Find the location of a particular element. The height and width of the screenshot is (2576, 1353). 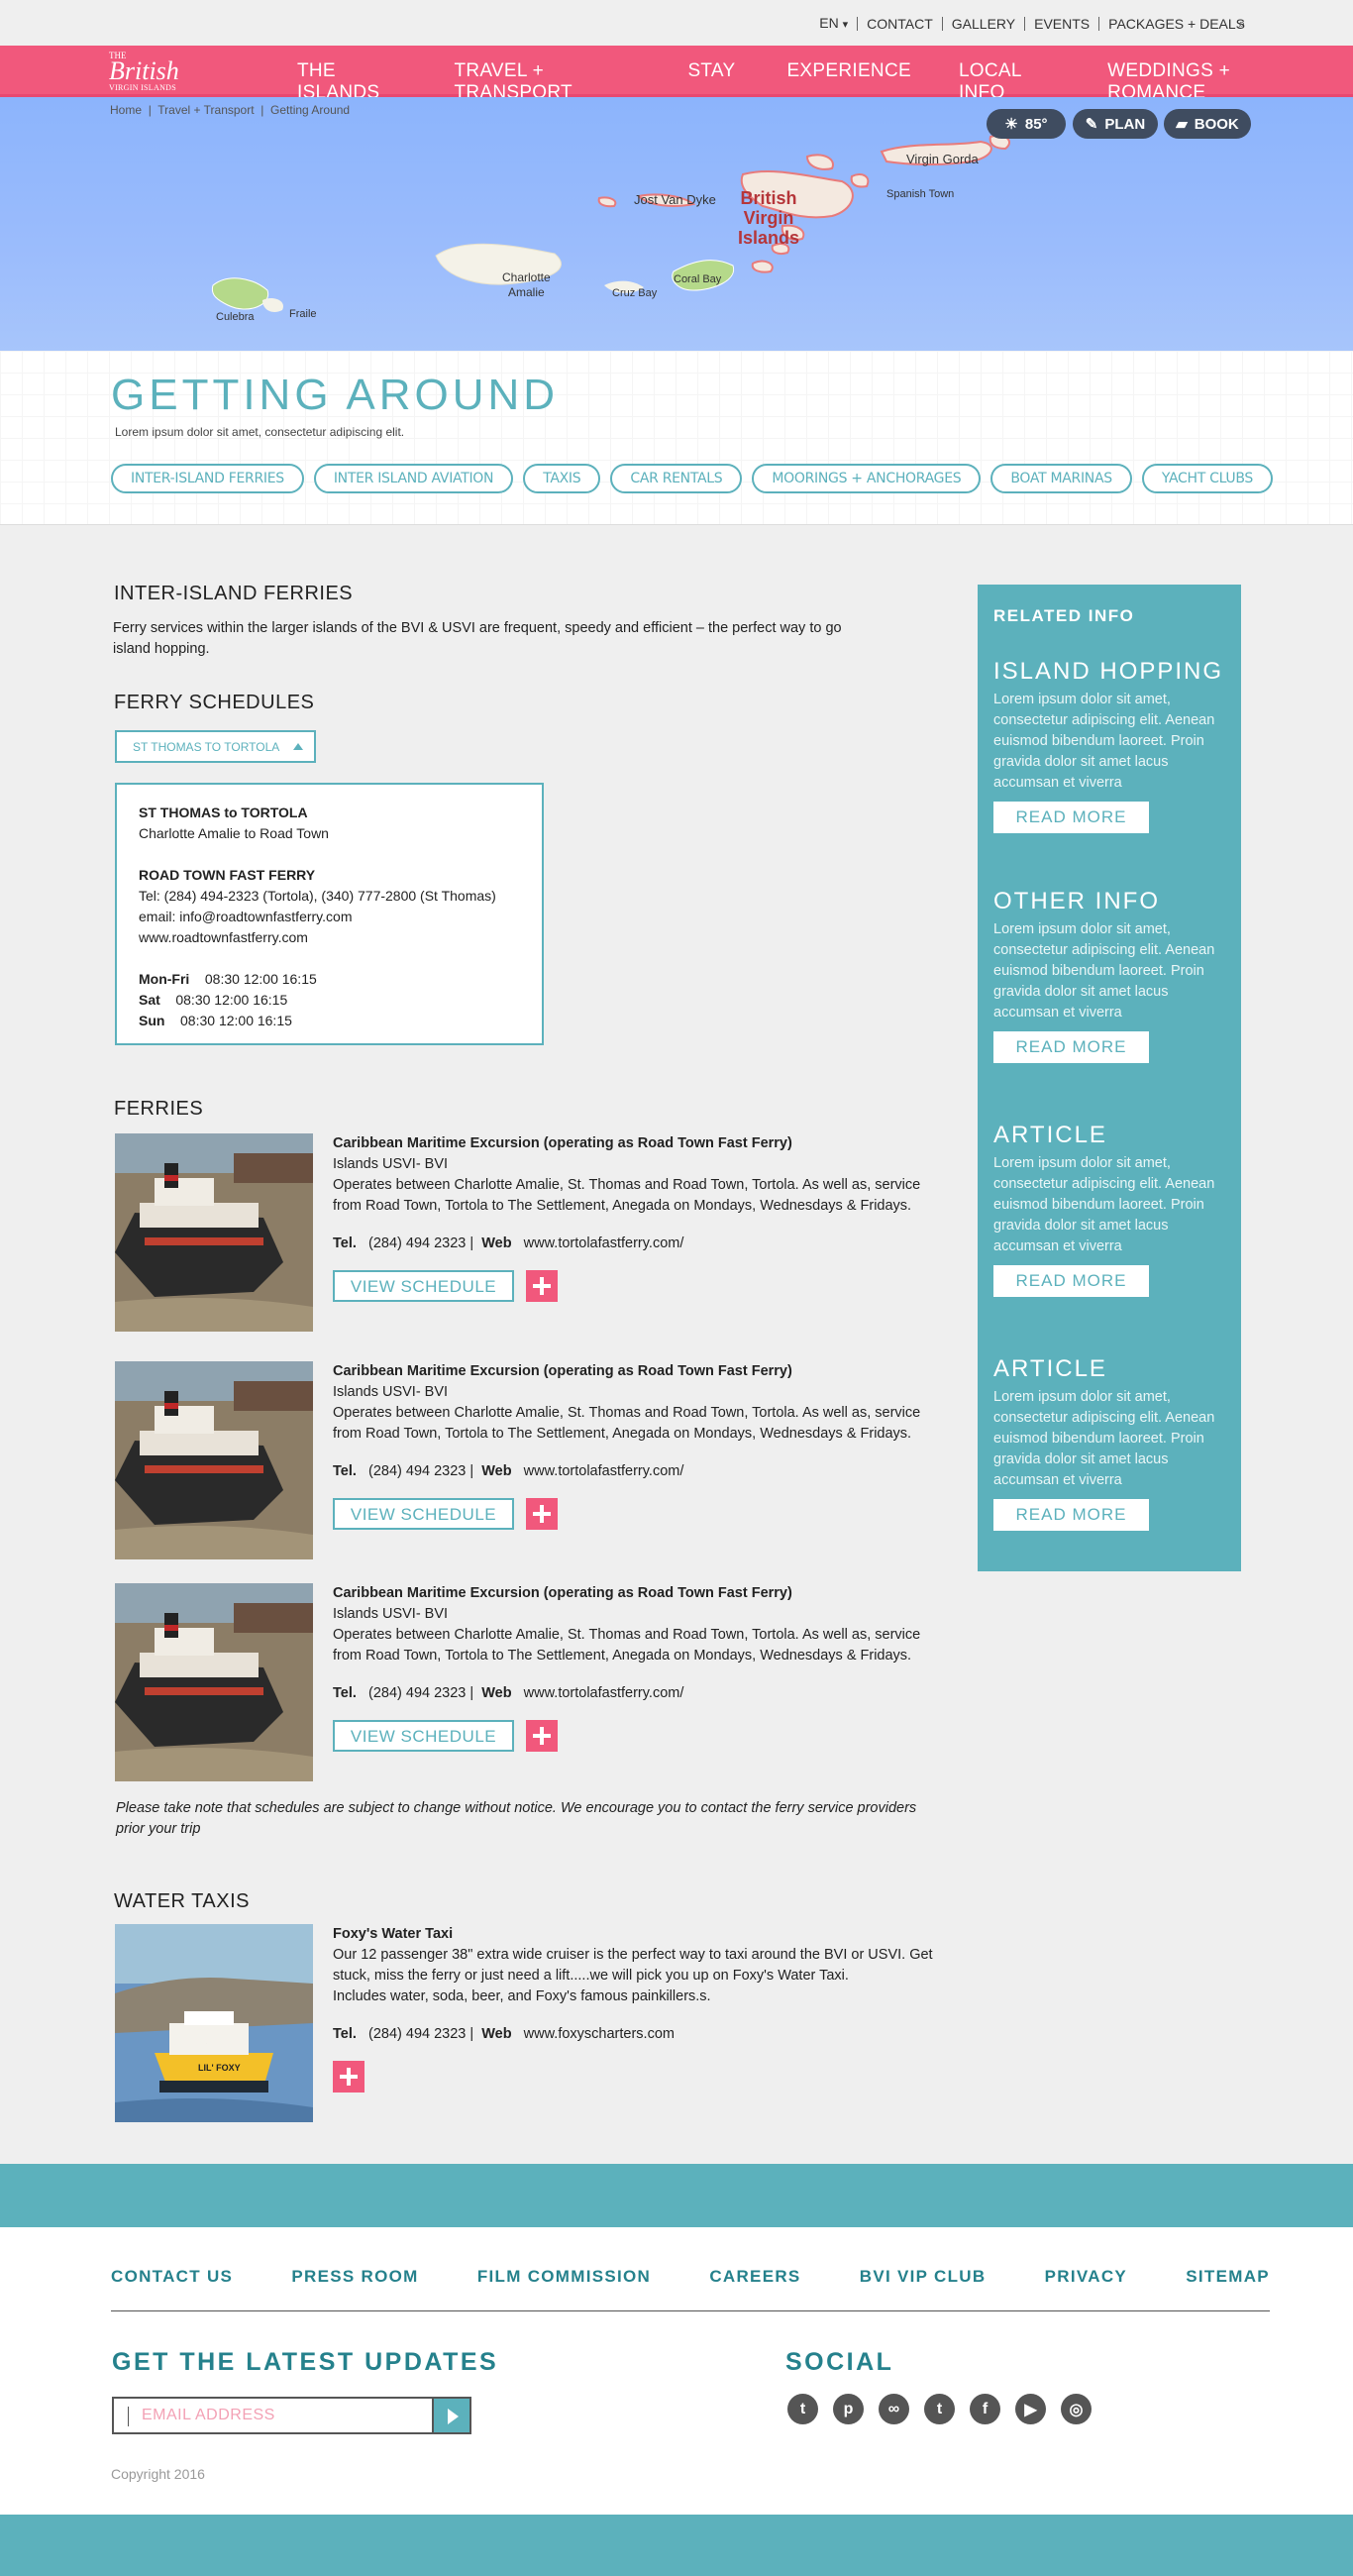

footer-privacy: PRIVACY is located at coordinates (1086, 2277).